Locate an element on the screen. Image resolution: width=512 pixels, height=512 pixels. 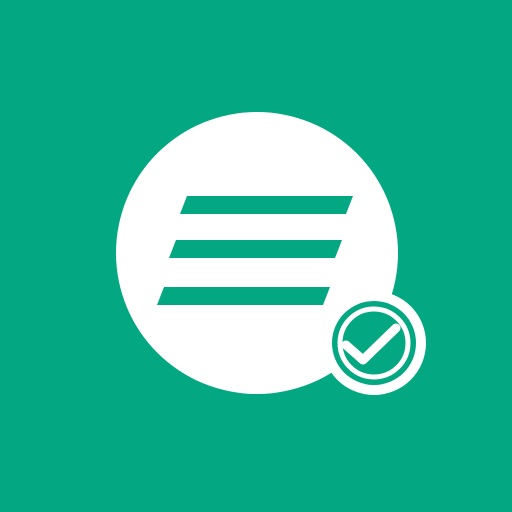
checkmark-badge is located at coordinates (374, 343).